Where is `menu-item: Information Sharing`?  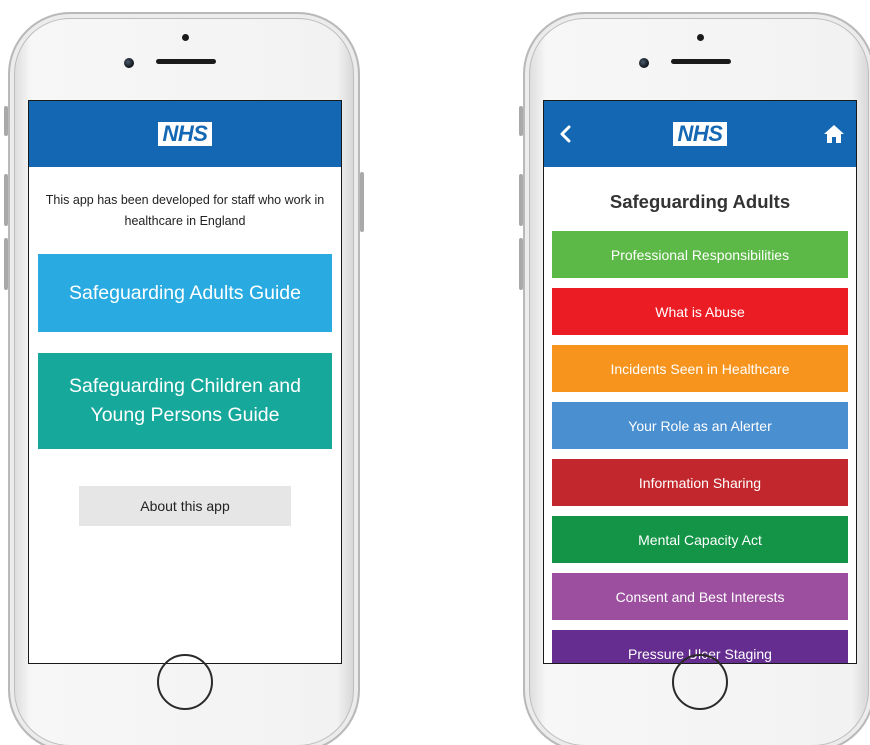
menu-item: Information Sharing is located at coordinates (700, 482).